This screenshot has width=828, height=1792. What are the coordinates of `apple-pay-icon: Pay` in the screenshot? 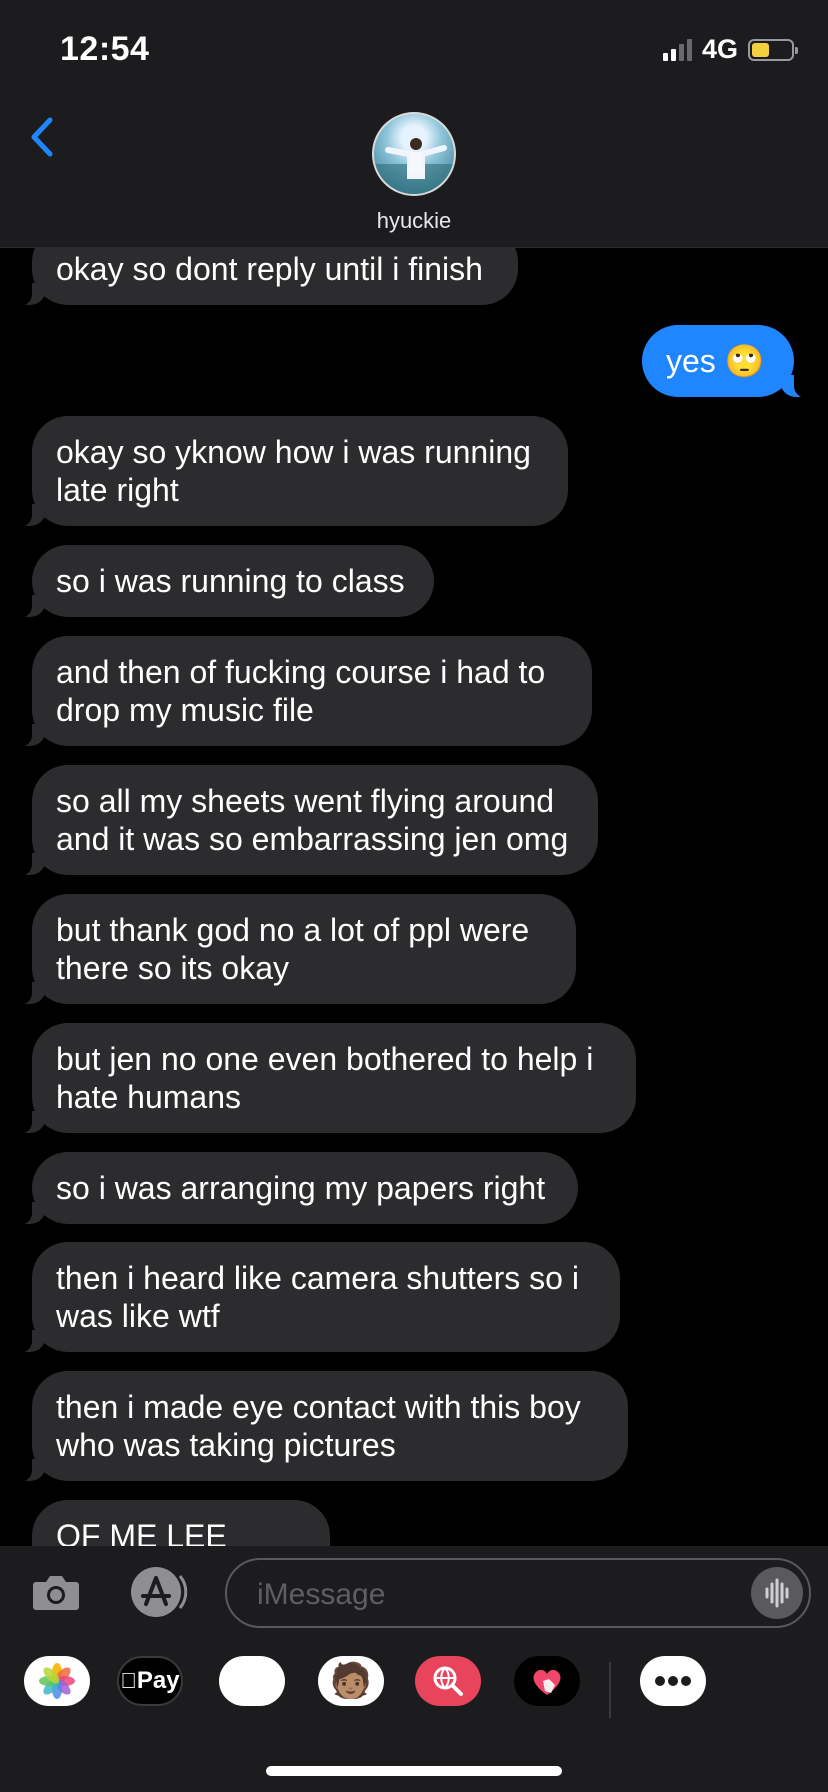 It's located at (150, 1681).